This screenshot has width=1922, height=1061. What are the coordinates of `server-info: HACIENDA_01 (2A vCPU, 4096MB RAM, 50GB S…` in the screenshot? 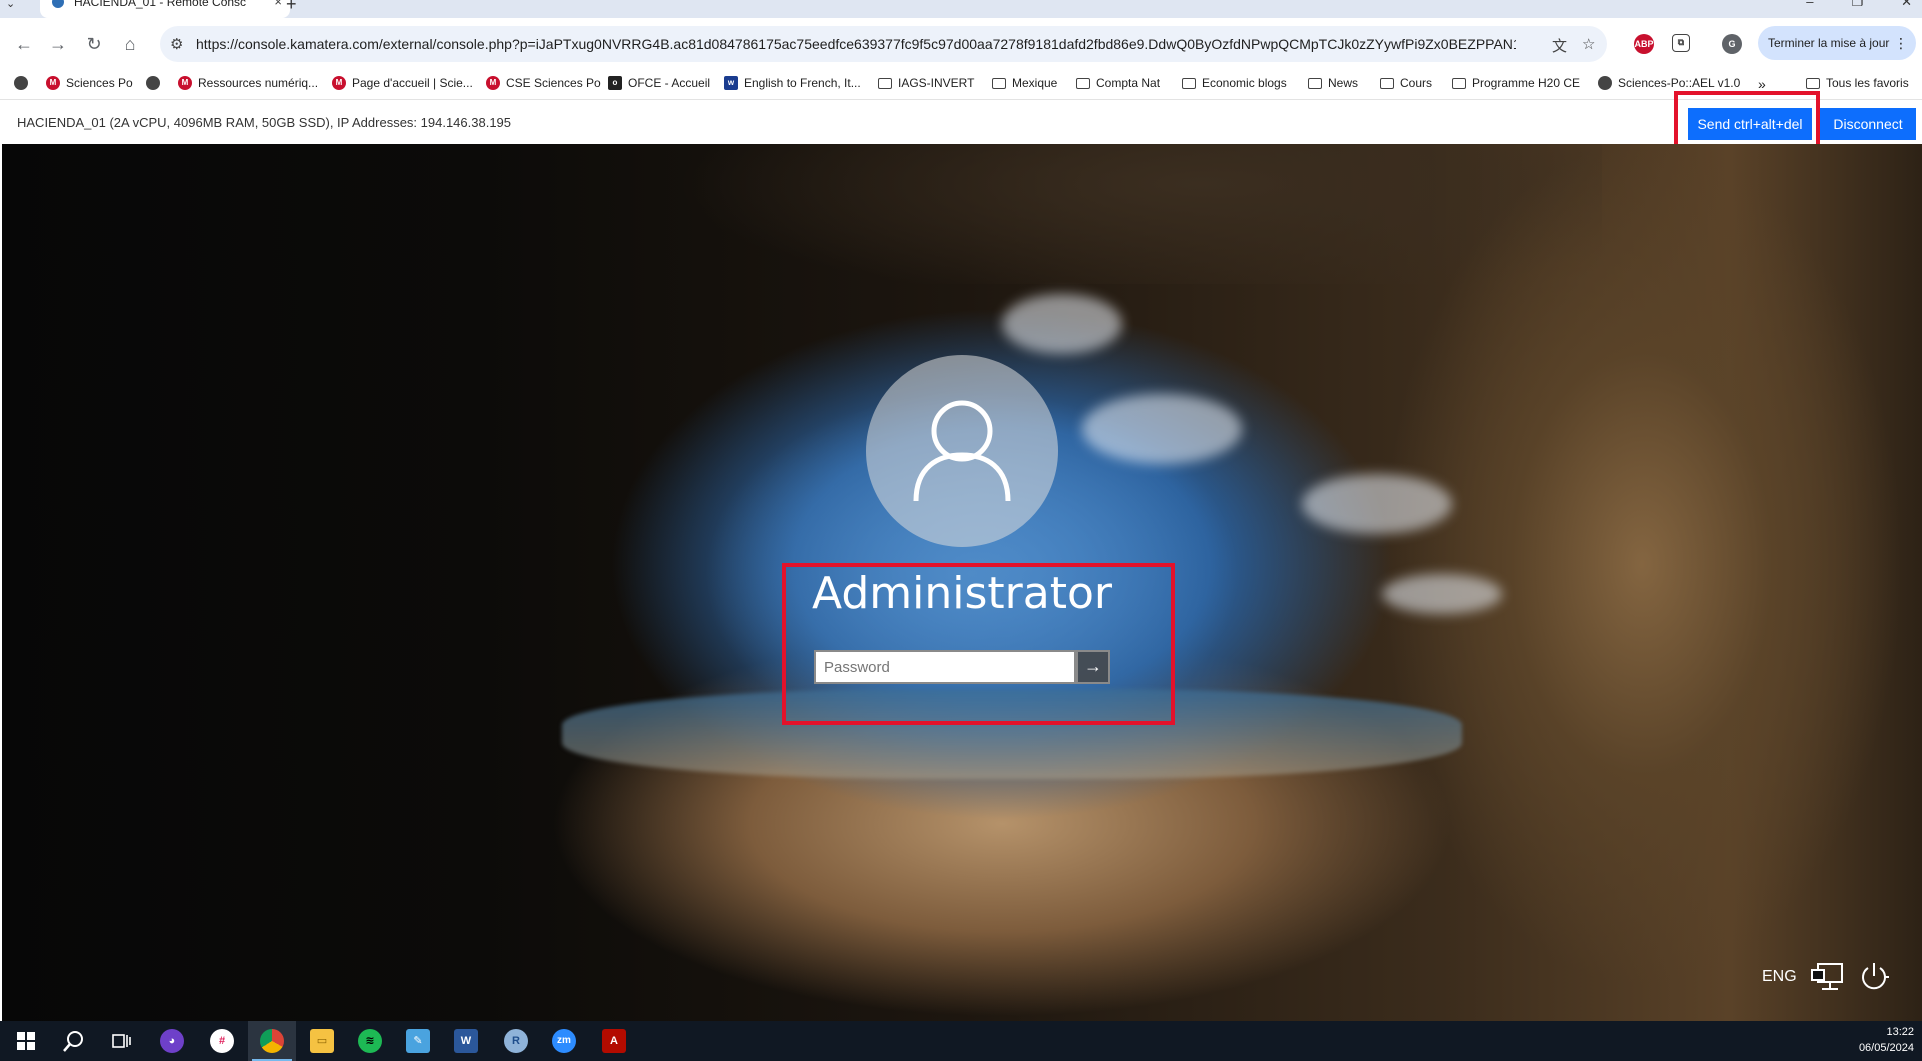 It's located at (264, 122).